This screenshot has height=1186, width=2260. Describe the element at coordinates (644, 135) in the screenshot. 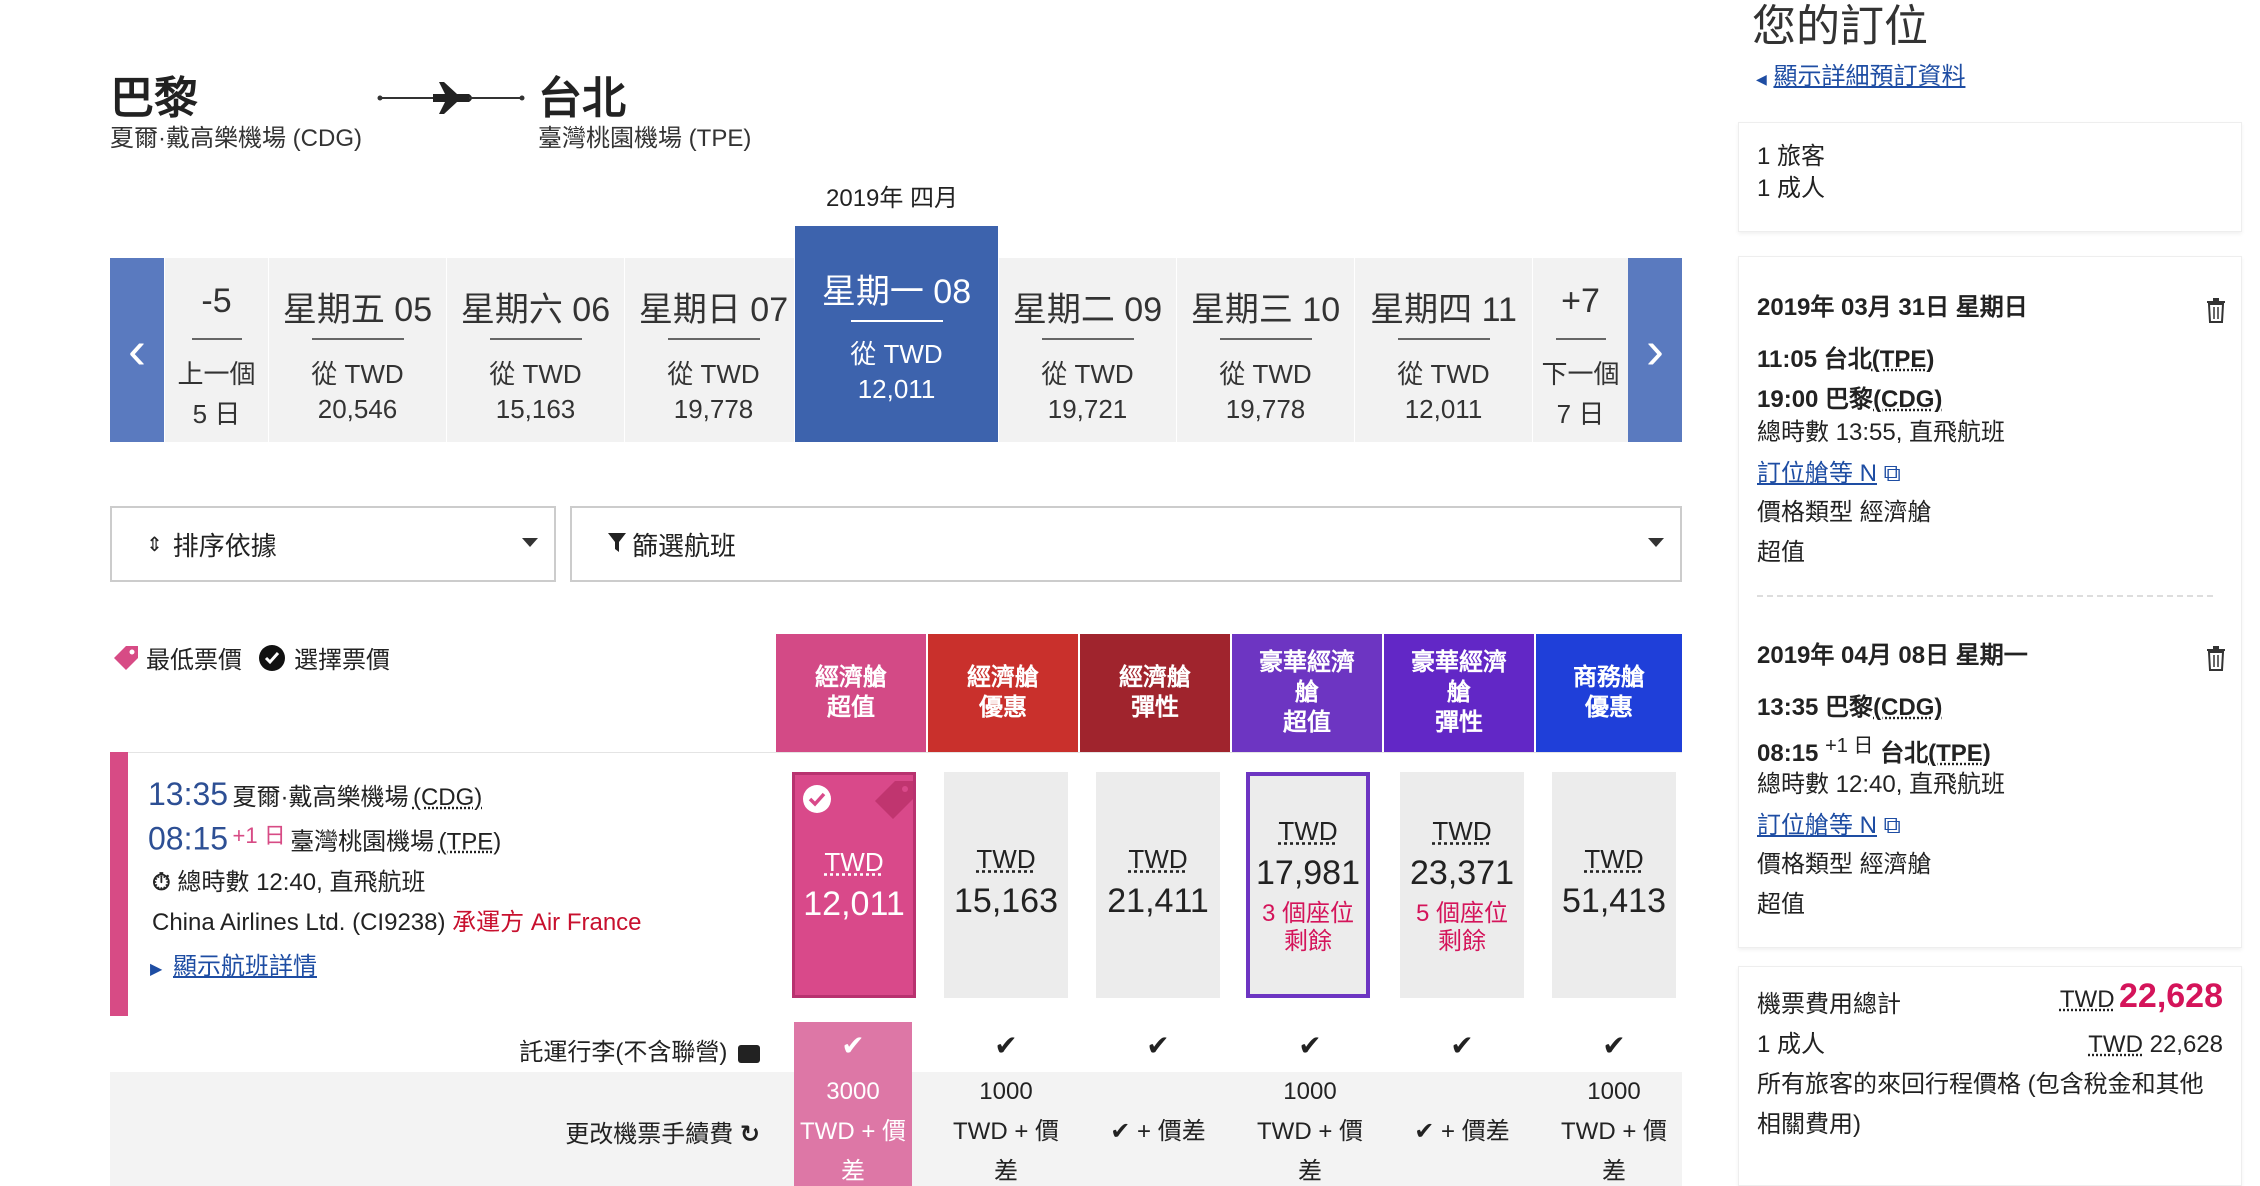

I see `destination-airport: 臺灣桃園機場 (TPE)` at that location.